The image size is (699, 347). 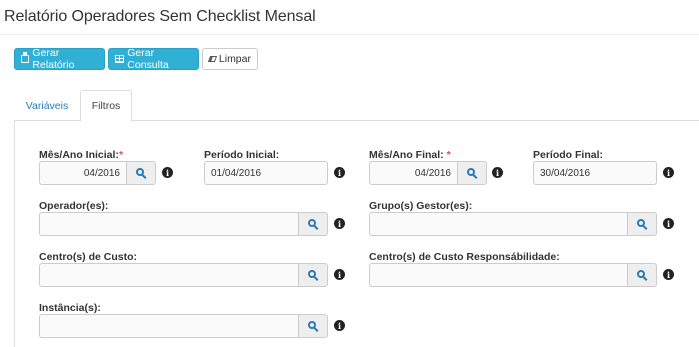 What do you see at coordinates (568, 155) in the screenshot?
I see `periodo-final-label: Período Final:` at bounding box center [568, 155].